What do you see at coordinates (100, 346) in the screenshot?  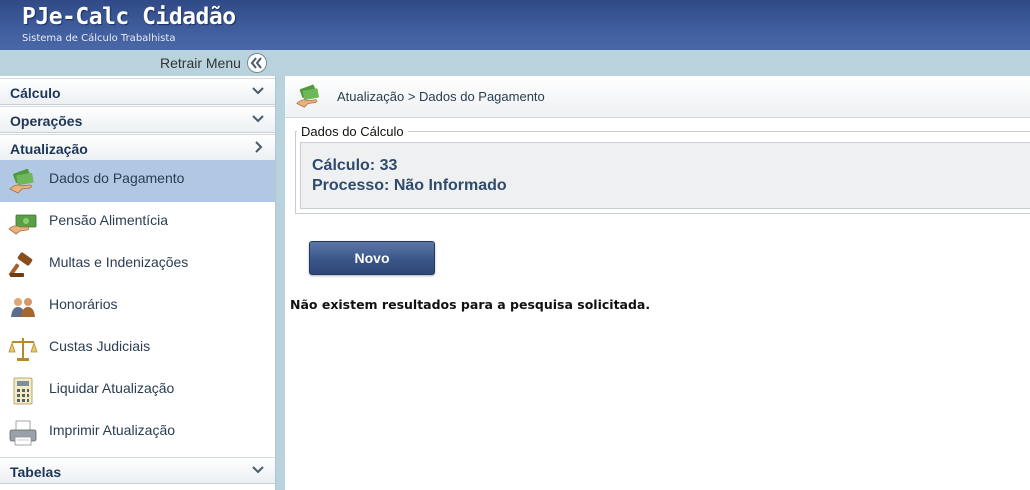 I see `sidebar-item-label: Custas Judiciais` at bounding box center [100, 346].